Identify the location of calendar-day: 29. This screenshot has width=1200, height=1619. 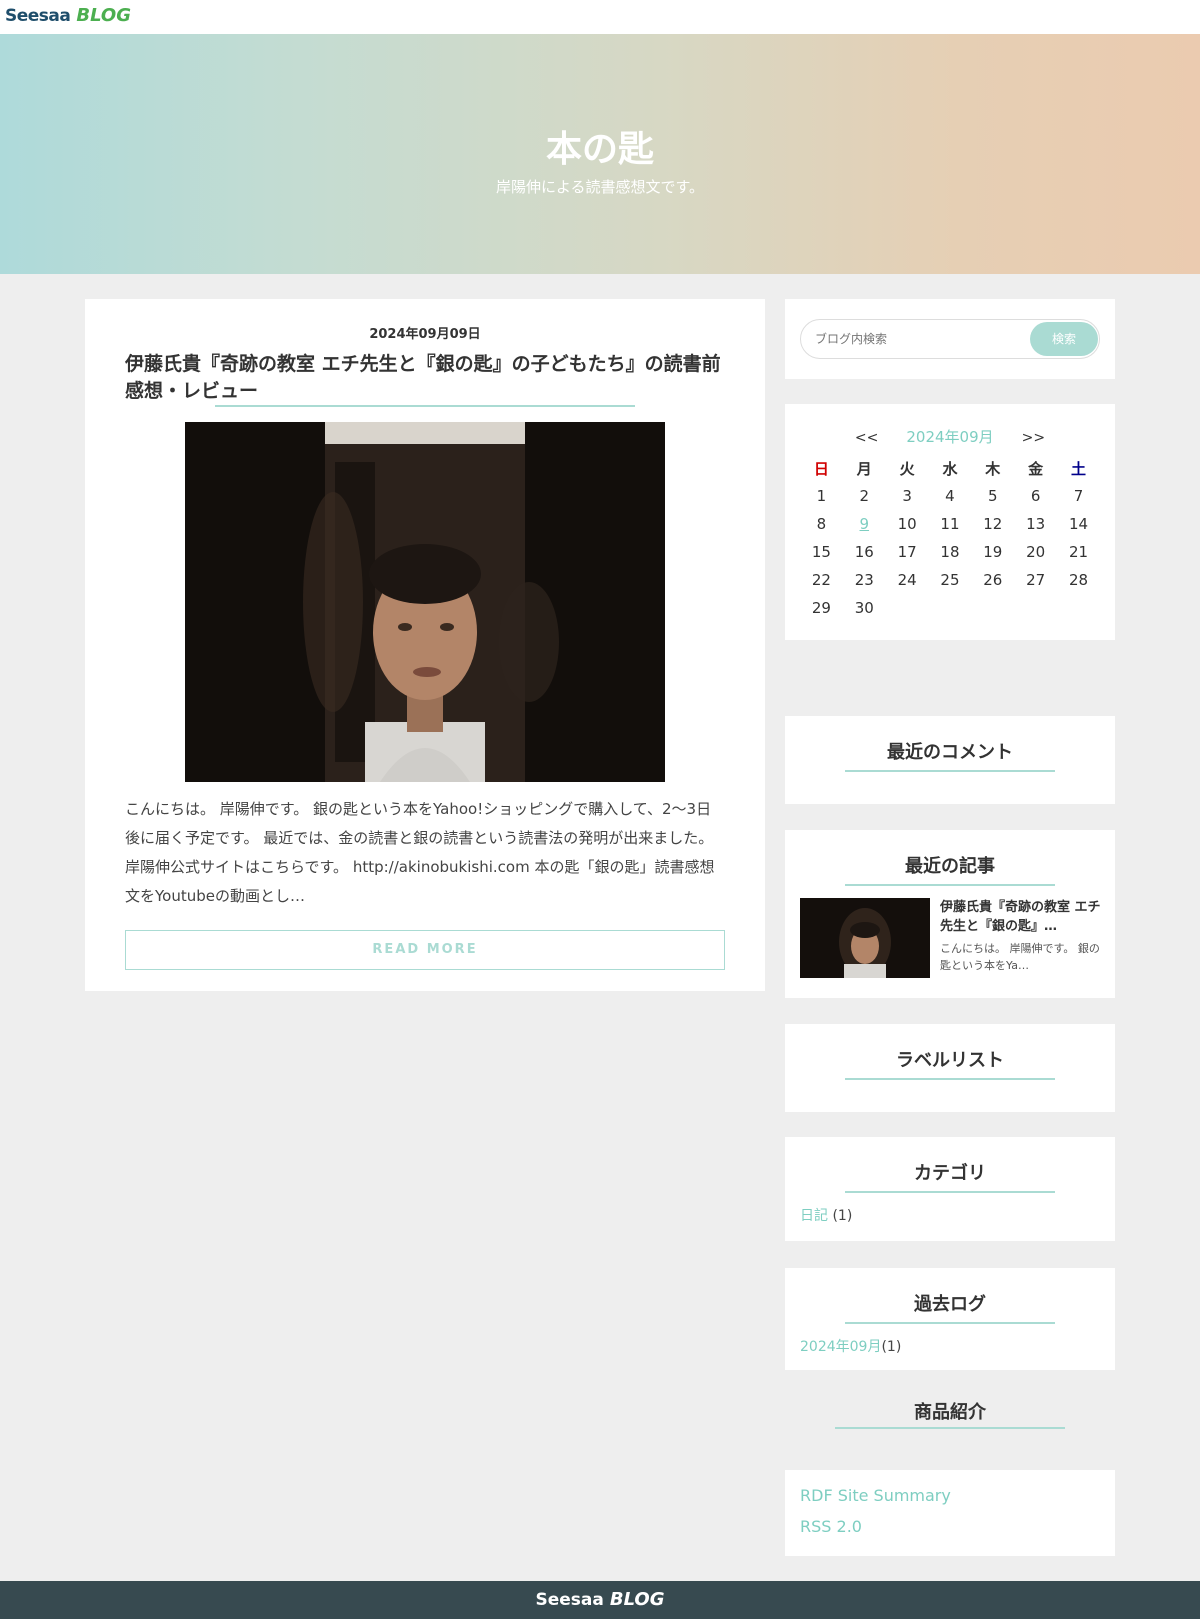
(821, 608).